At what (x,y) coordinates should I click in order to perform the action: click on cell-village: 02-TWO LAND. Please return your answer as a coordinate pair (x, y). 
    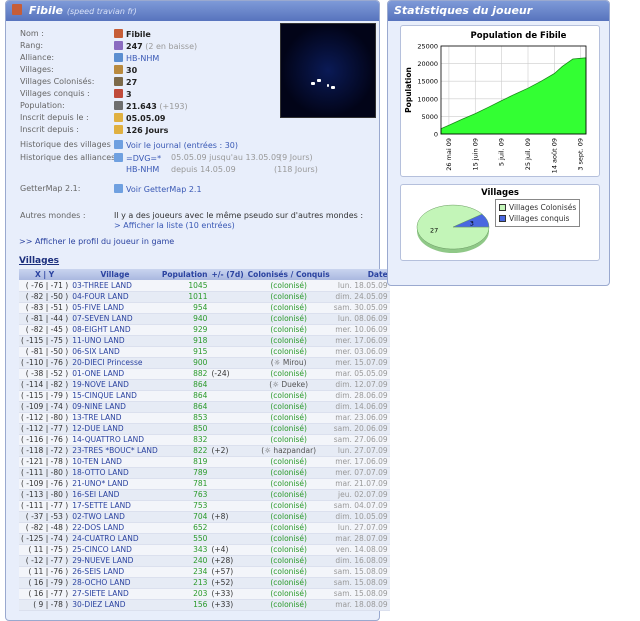
    Looking at the image, I should click on (115, 517).